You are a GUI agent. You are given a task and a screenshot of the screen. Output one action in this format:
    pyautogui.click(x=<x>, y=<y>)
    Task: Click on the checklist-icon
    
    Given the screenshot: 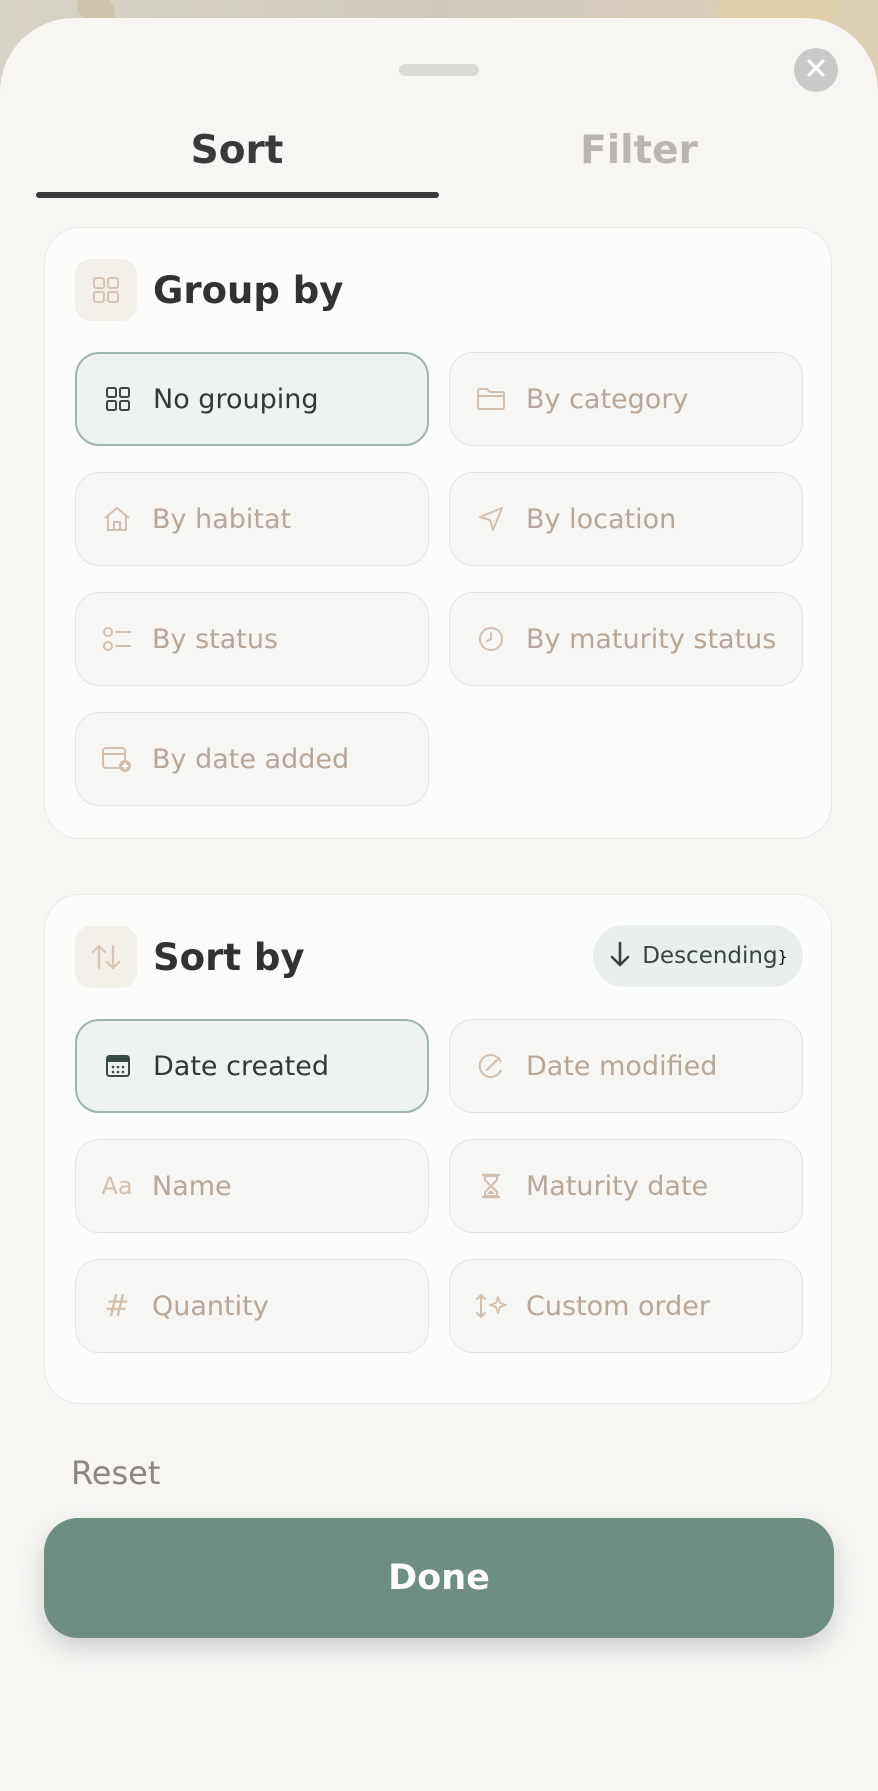 What is the action you would take?
    pyautogui.click(x=117, y=639)
    